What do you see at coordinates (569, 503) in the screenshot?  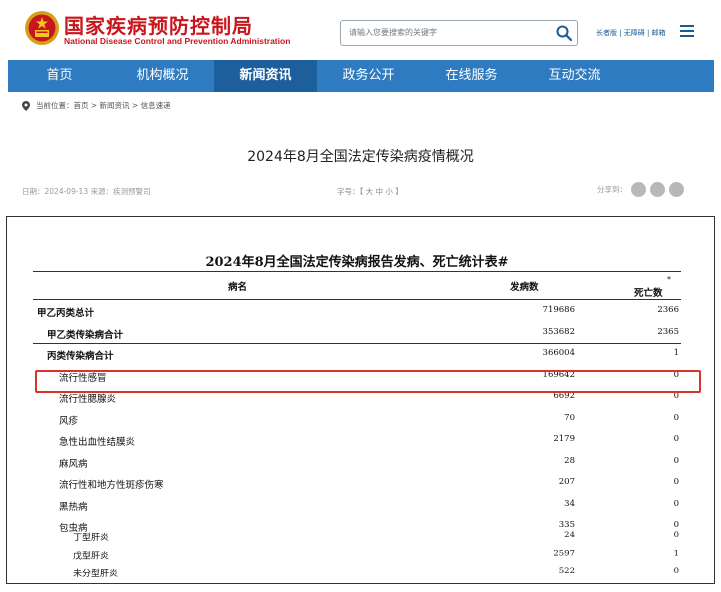 I see `case-count: 34` at bounding box center [569, 503].